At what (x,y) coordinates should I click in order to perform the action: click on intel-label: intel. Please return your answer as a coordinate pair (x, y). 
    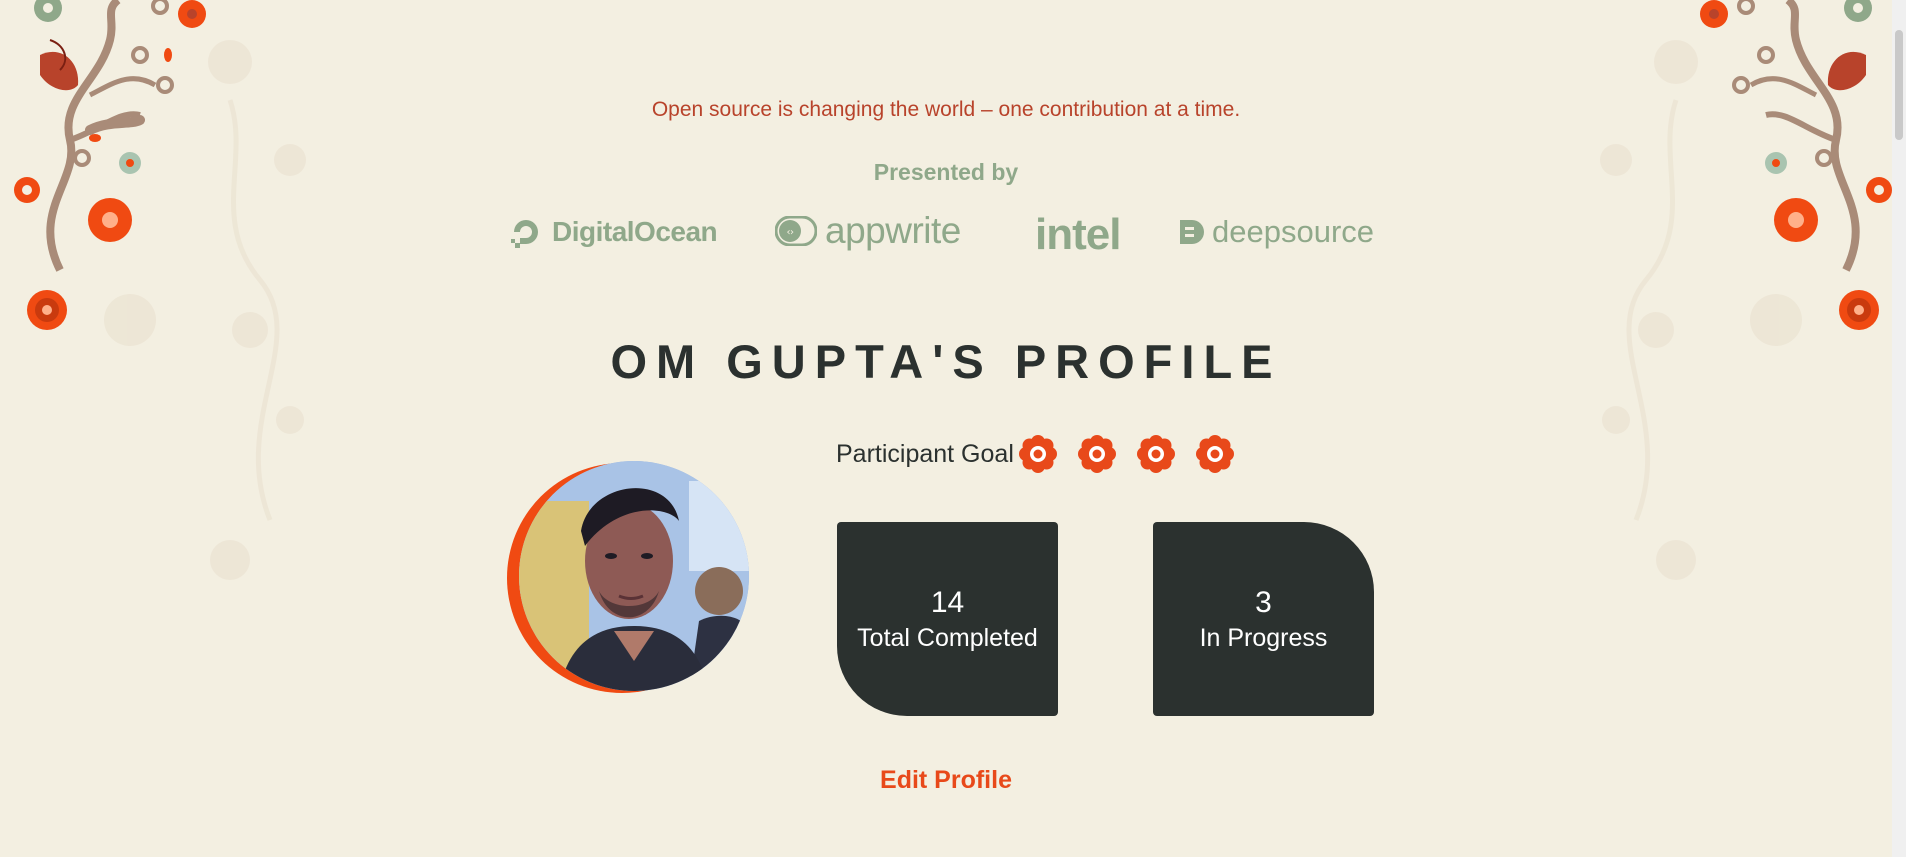
    Looking at the image, I should click on (1078, 234).